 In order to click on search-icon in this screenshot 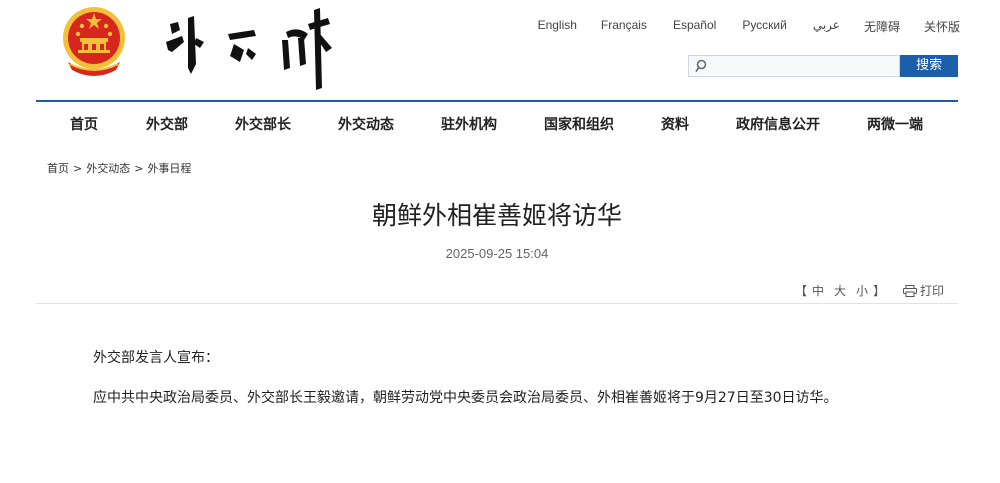, I will do `click(701, 65)`.